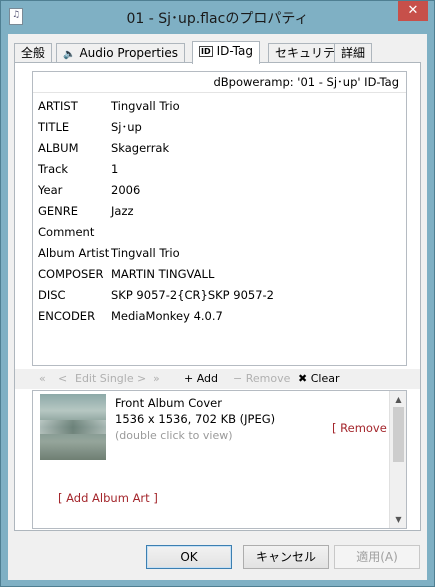 The height and width of the screenshot is (587, 435). Describe the element at coordinates (218, 211) in the screenshot. I see `tag-row-genre: GENRE Jazz` at that location.